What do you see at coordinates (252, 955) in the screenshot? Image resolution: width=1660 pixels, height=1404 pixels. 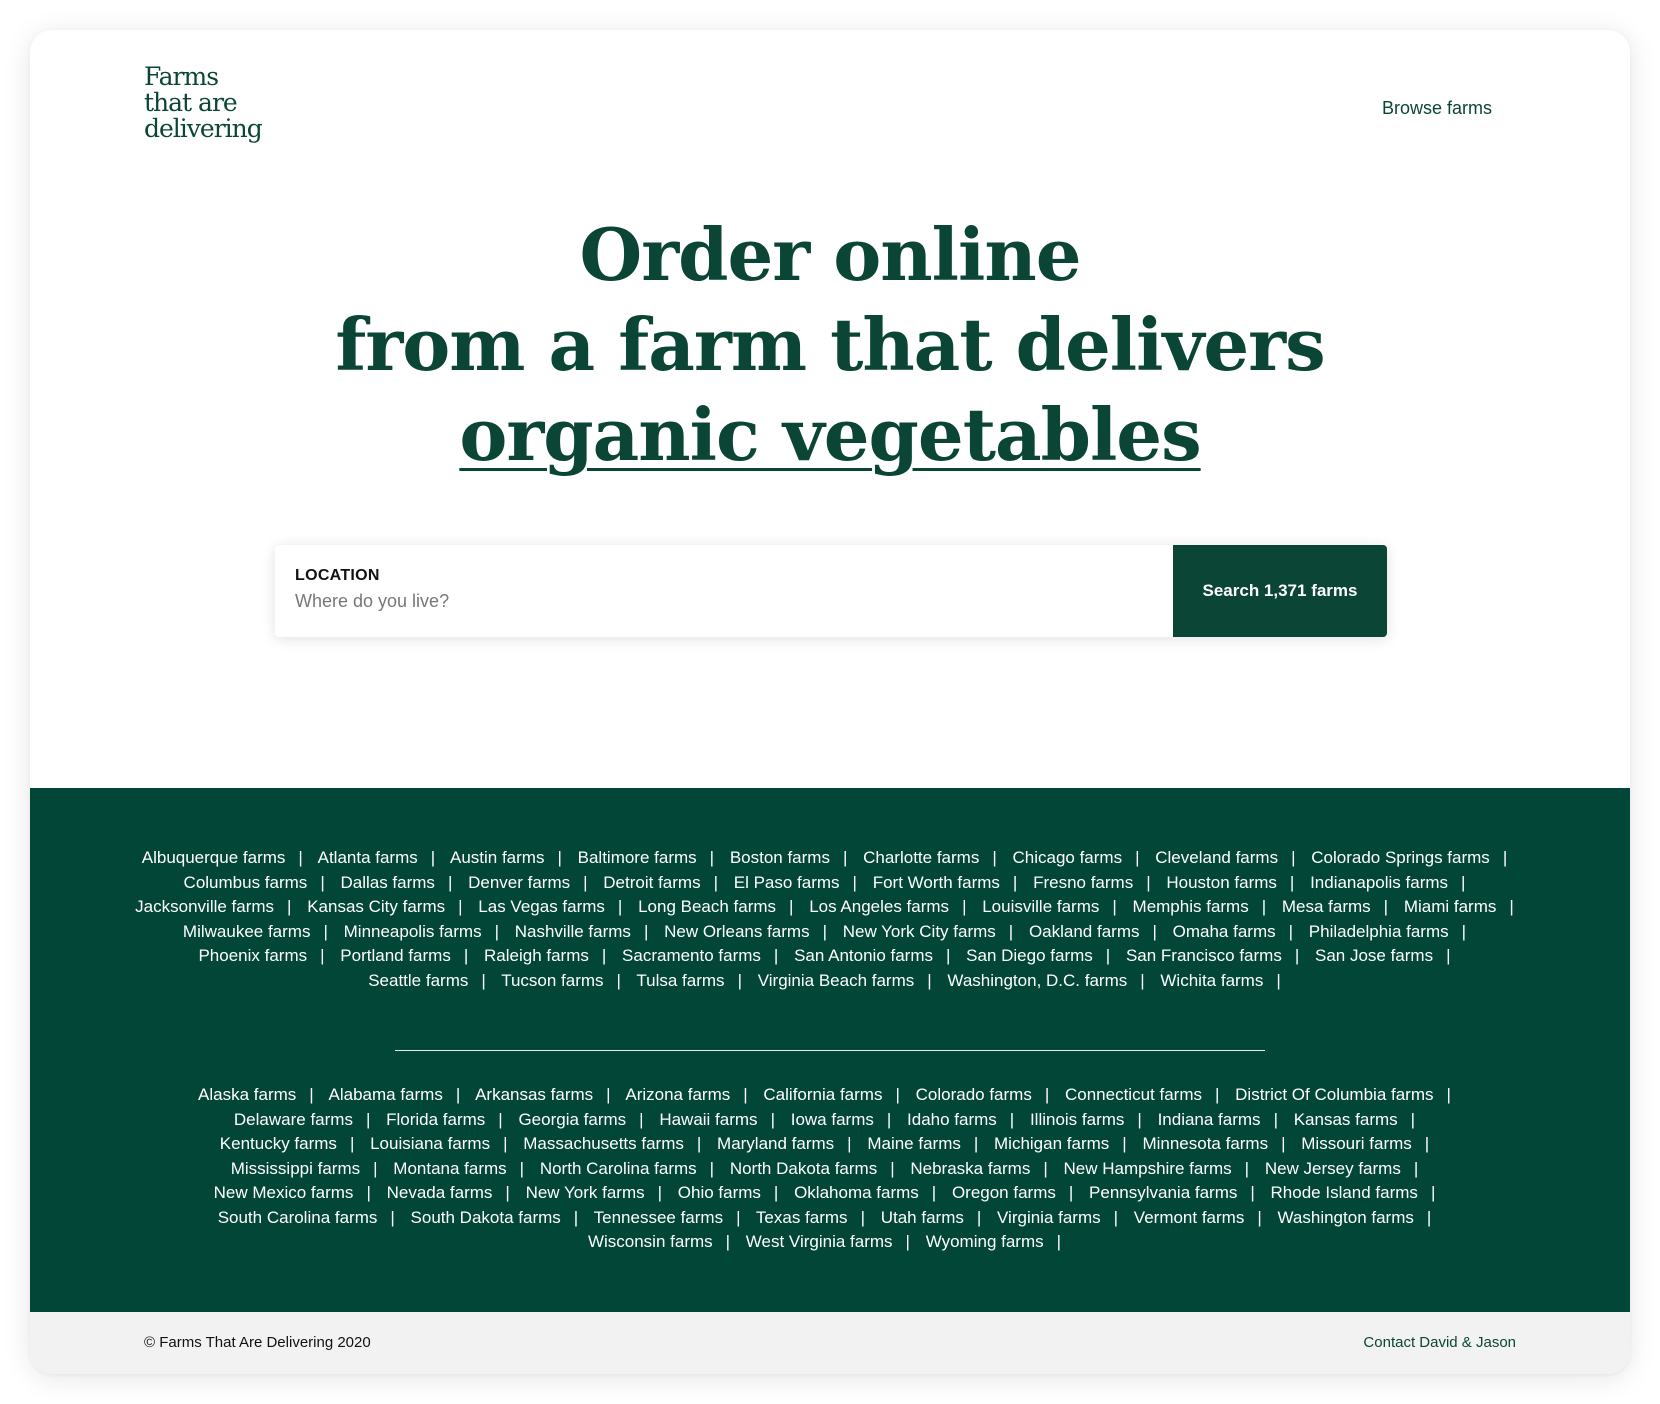 I see `city-link: Phoenix farms` at bounding box center [252, 955].